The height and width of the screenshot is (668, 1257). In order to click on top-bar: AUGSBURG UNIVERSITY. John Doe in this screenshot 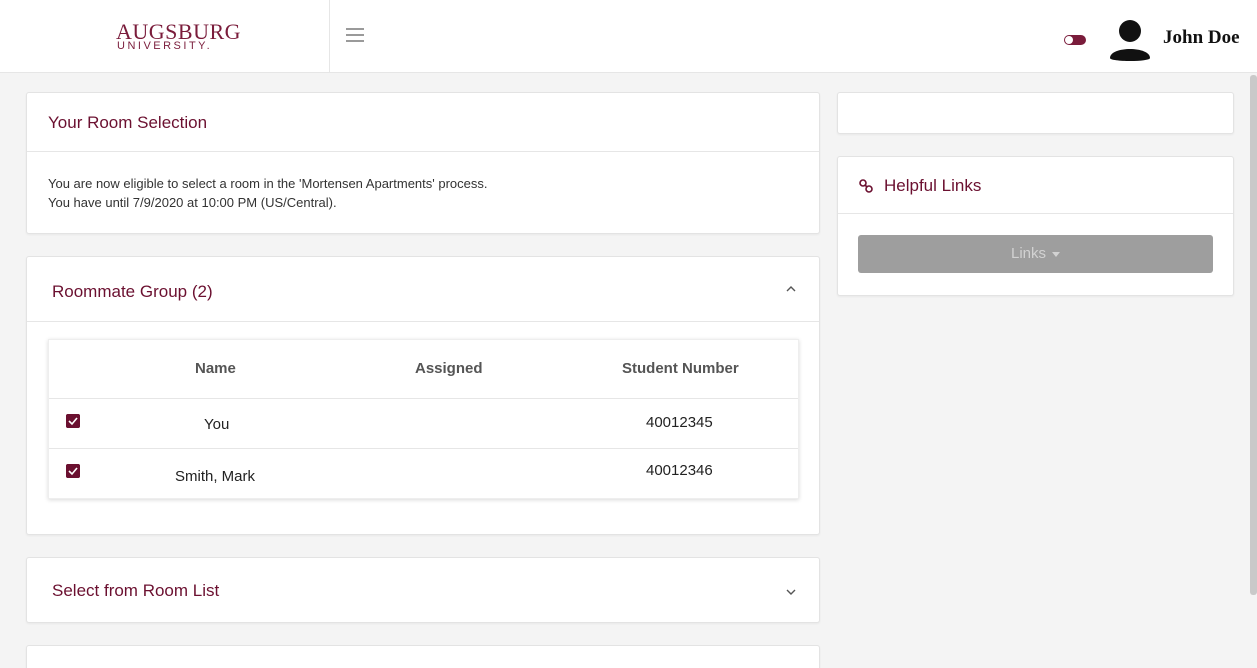, I will do `click(628, 36)`.